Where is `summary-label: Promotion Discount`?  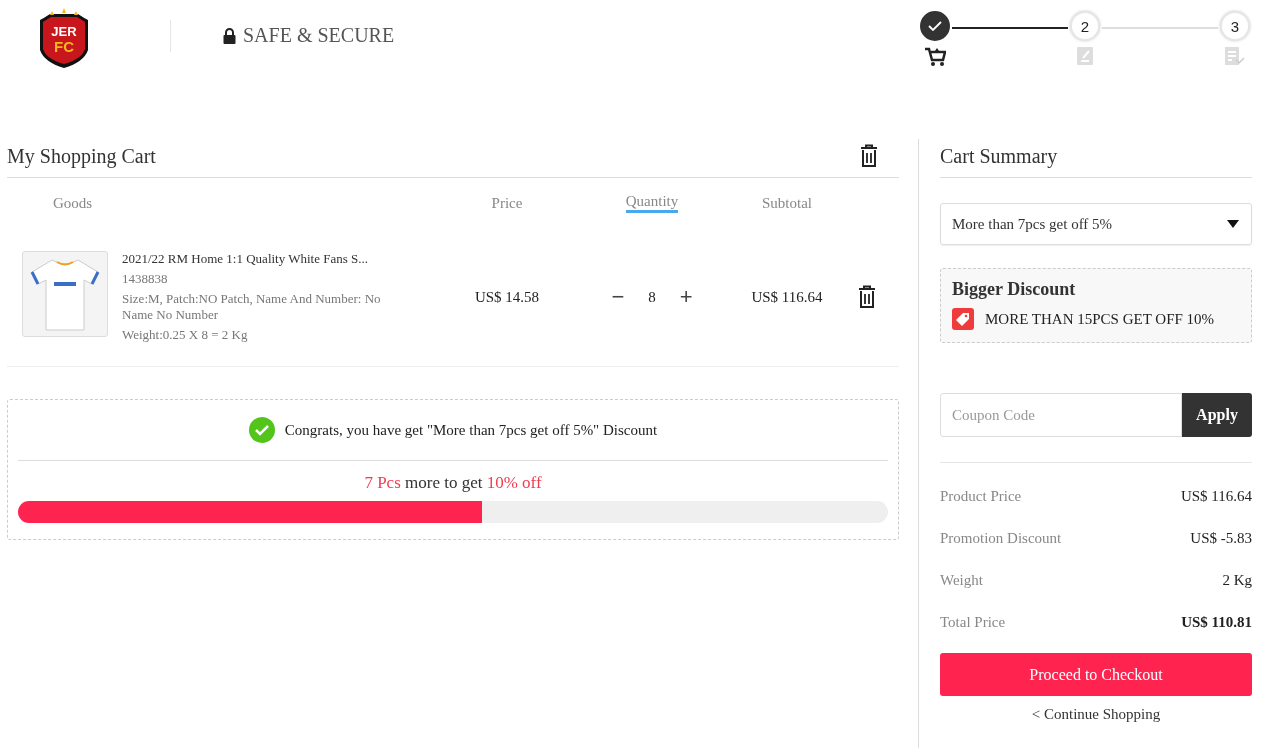 summary-label: Promotion Discount is located at coordinates (1001, 538).